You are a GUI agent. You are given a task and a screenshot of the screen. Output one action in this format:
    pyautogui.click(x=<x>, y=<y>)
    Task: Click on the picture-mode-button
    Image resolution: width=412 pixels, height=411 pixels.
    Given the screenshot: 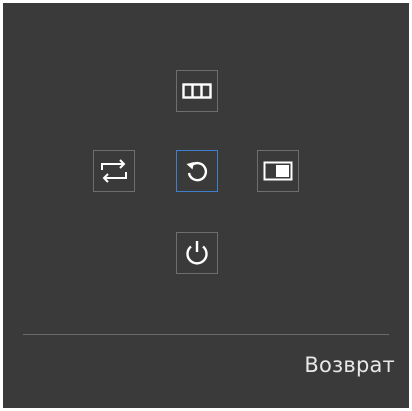 What is the action you would take?
    pyautogui.click(x=278, y=171)
    